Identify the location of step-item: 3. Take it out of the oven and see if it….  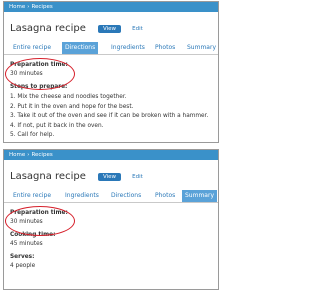
(109, 116).